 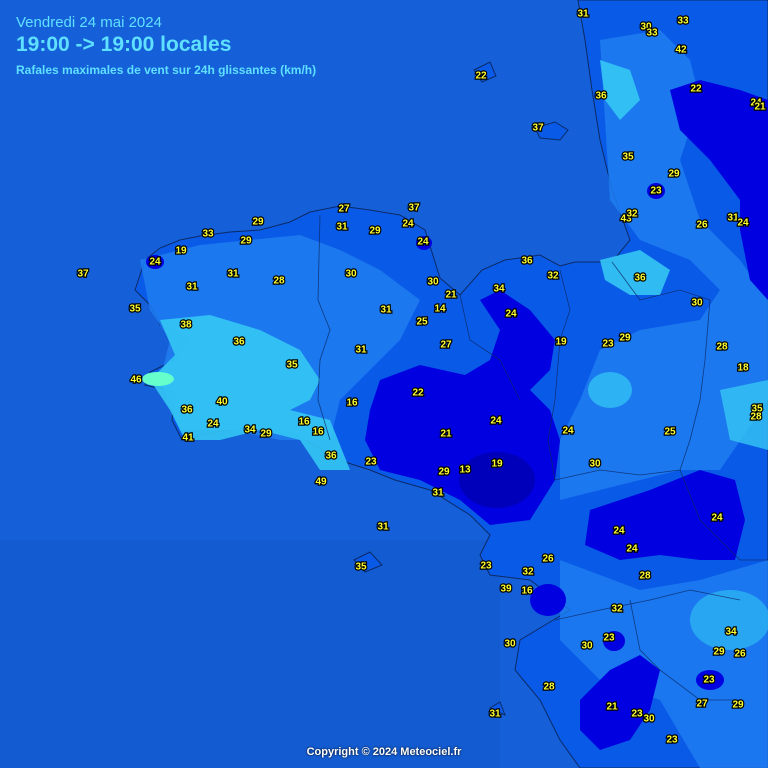 What do you see at coordinates (743, 368) in the screenshot?
I see `gust-value-label: 18` at bounding box center [743, 368].